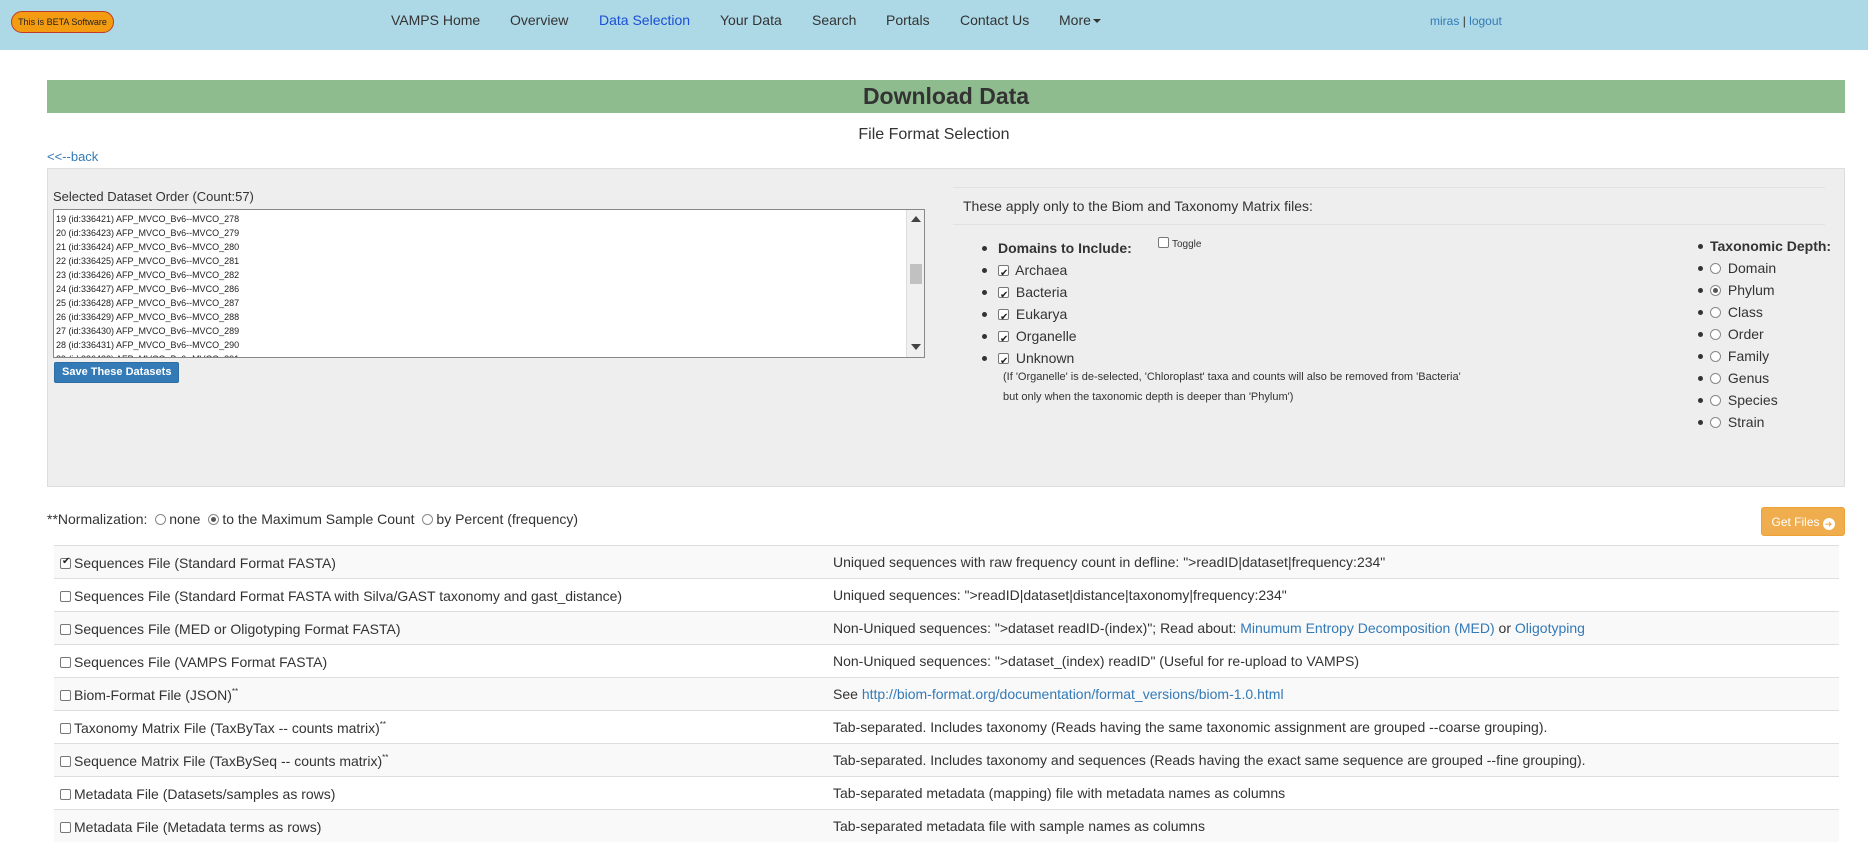 The width and height of the screenshot is (1868, 862). I want to click on depth-item-phylum: Phylum, so click(1764, 290).